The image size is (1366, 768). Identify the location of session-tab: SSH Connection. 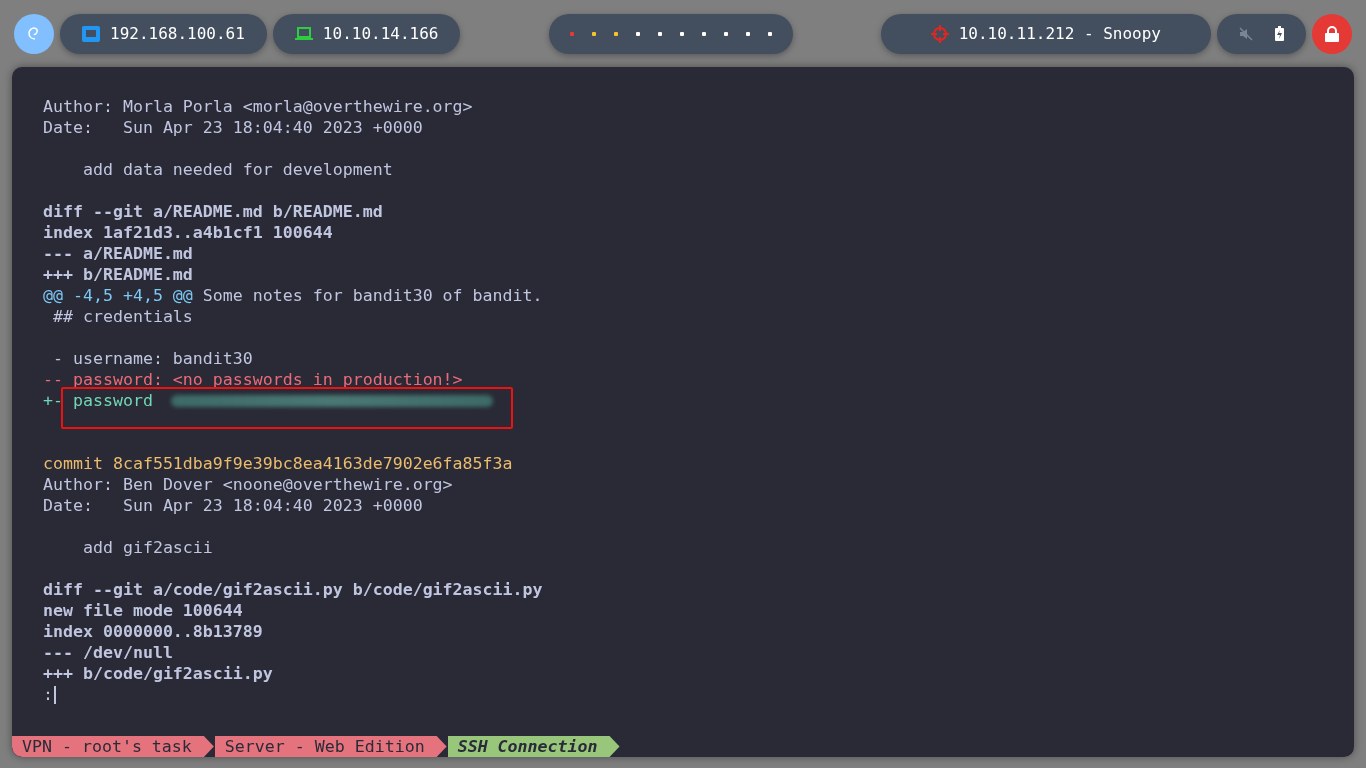
(533, 746).